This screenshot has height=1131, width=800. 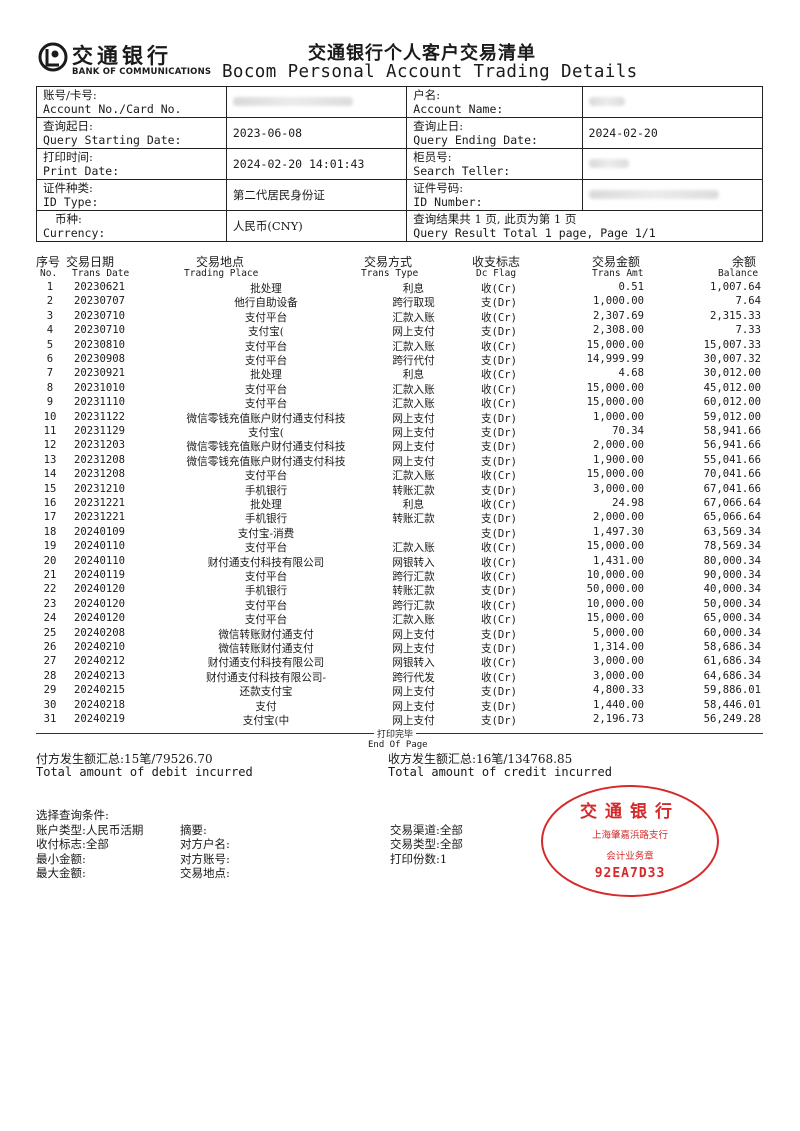 What do you see at coordinates (316, 164) in the screenshot?
I see `print-date-value: 2024-02-20 14:01:43` at bounding box center [316, 164].